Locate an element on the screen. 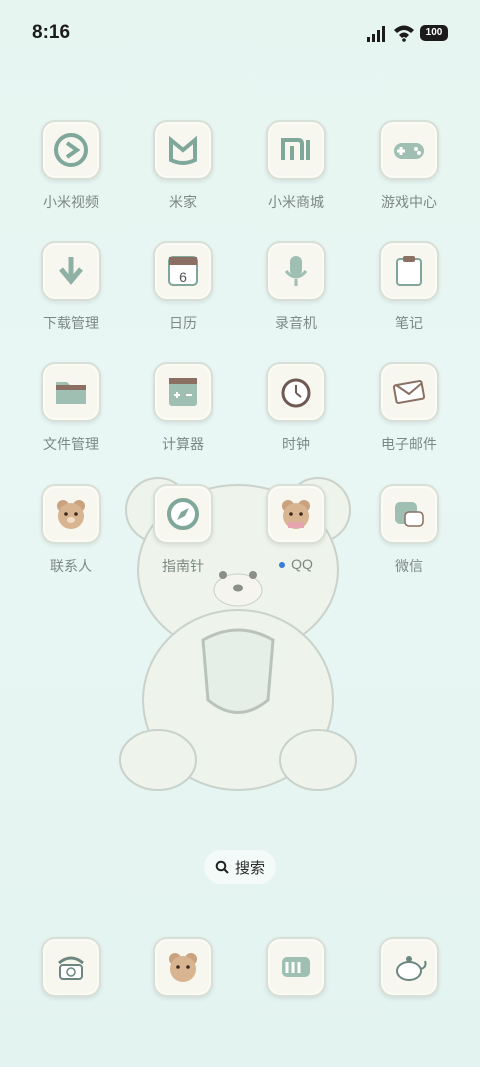 This screenshot has width=480, height=1067. app-label: 微信 is located at coordinates (409, 566).